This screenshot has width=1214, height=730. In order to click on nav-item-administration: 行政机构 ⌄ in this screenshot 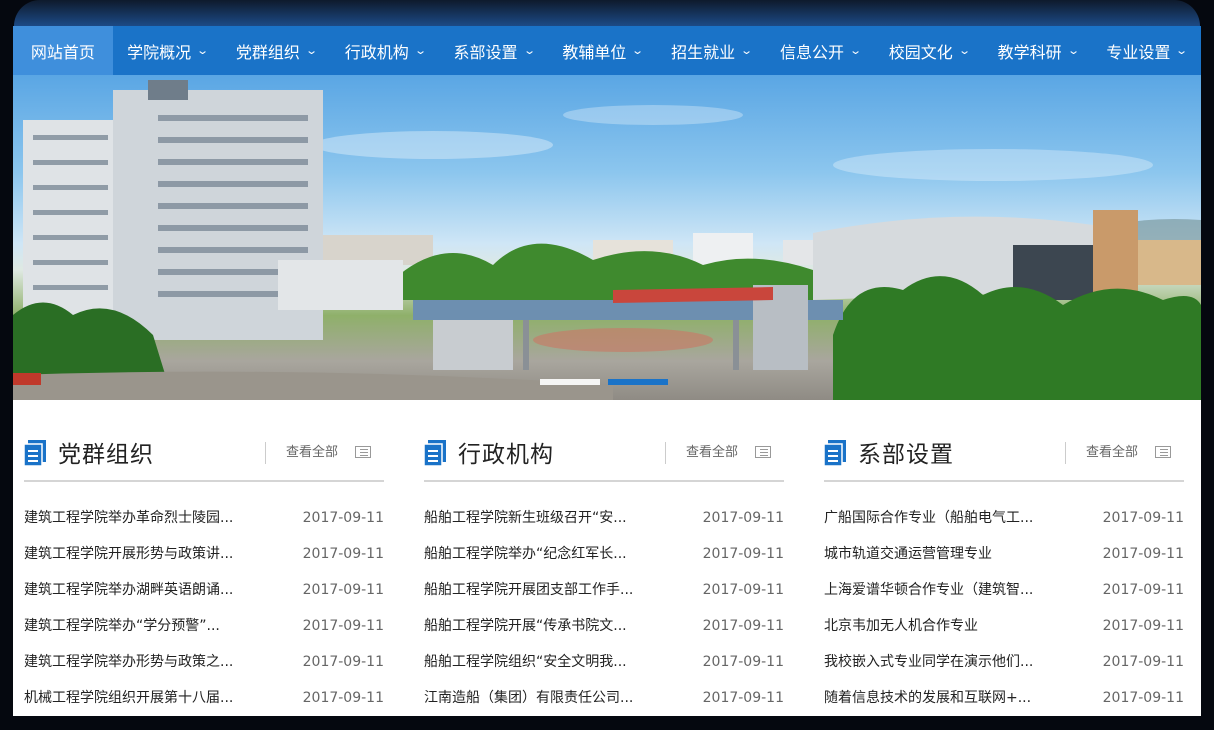, I will do `click(384, 50)`.